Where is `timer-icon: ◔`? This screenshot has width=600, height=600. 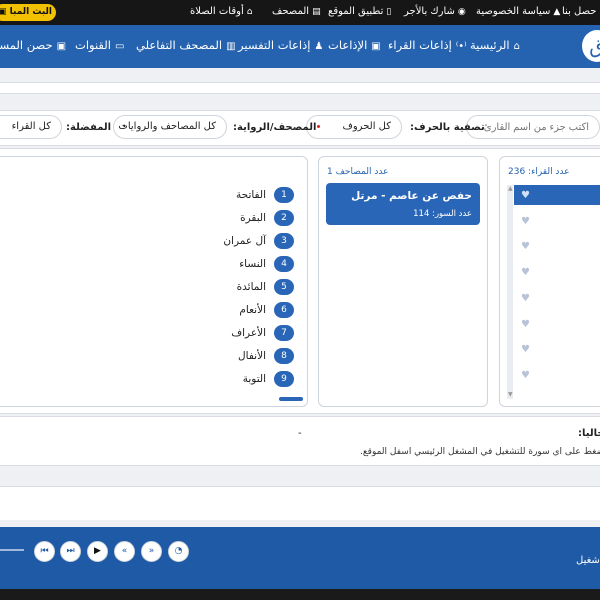 timer-icon: ◔ is located at coordinates (178, 551).